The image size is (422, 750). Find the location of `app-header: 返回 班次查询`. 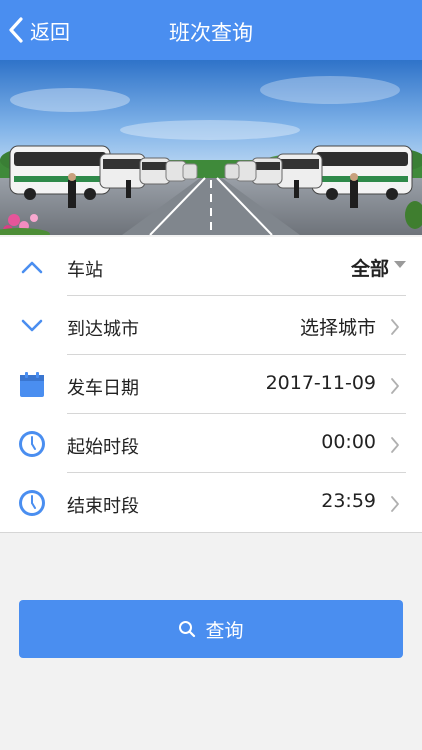

app-header: 返回 班次查询 is located at coordinates (211, 30).